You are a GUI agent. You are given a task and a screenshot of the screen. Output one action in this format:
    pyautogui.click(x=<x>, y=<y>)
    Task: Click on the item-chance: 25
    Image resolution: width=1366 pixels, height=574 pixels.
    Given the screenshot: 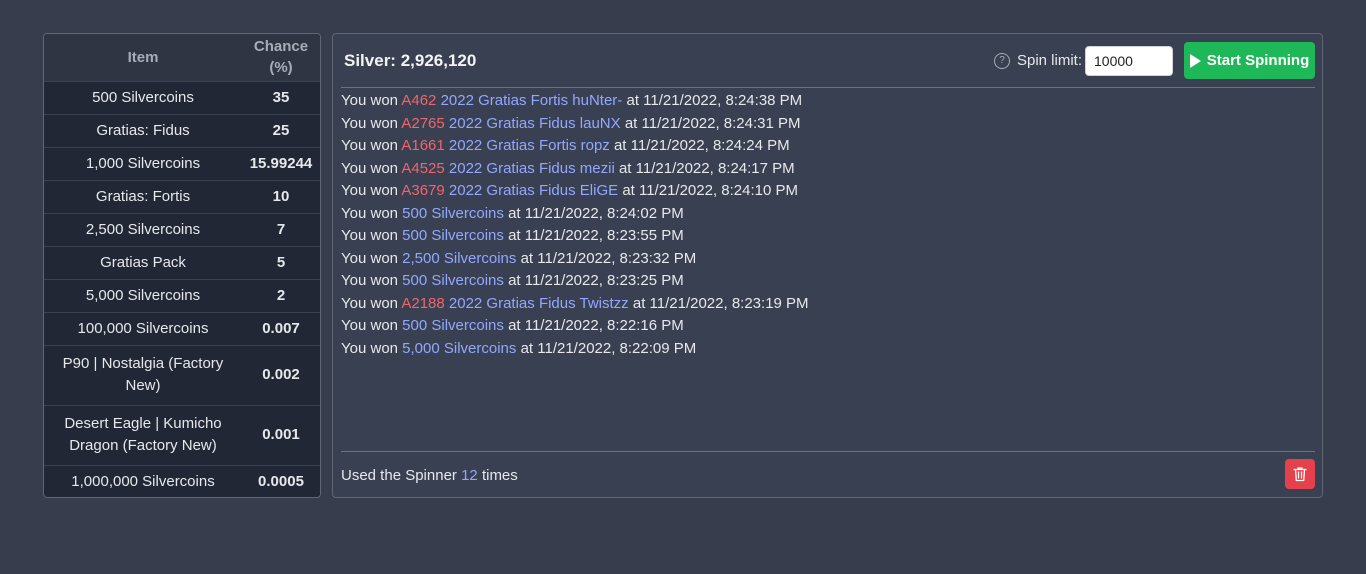 What is the action you would take?
    pyautogui.click(x=281, y=130)
    